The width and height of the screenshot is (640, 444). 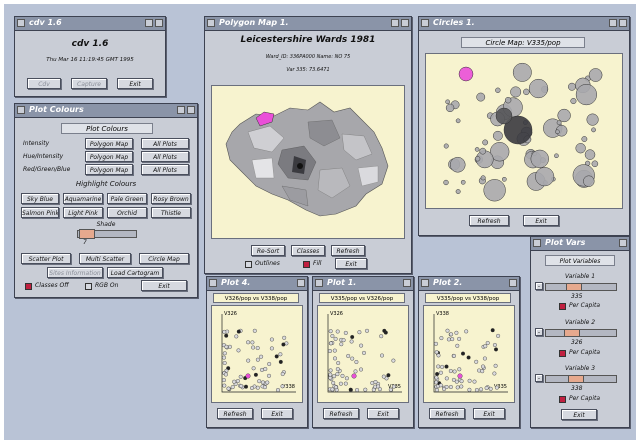 I want to click on intensity-all-plots-button: All Plots, so click(x=165, y=143).